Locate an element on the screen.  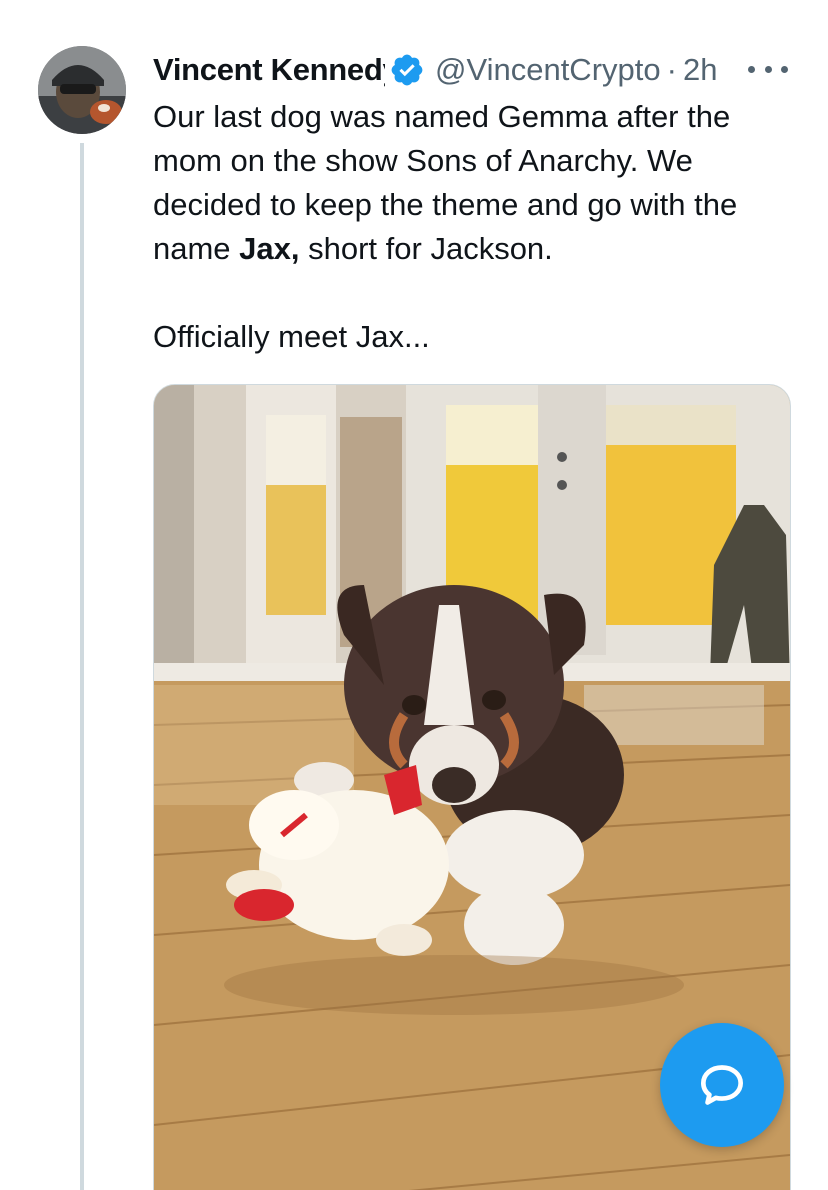
avatar is located at coordinates (82, 90).